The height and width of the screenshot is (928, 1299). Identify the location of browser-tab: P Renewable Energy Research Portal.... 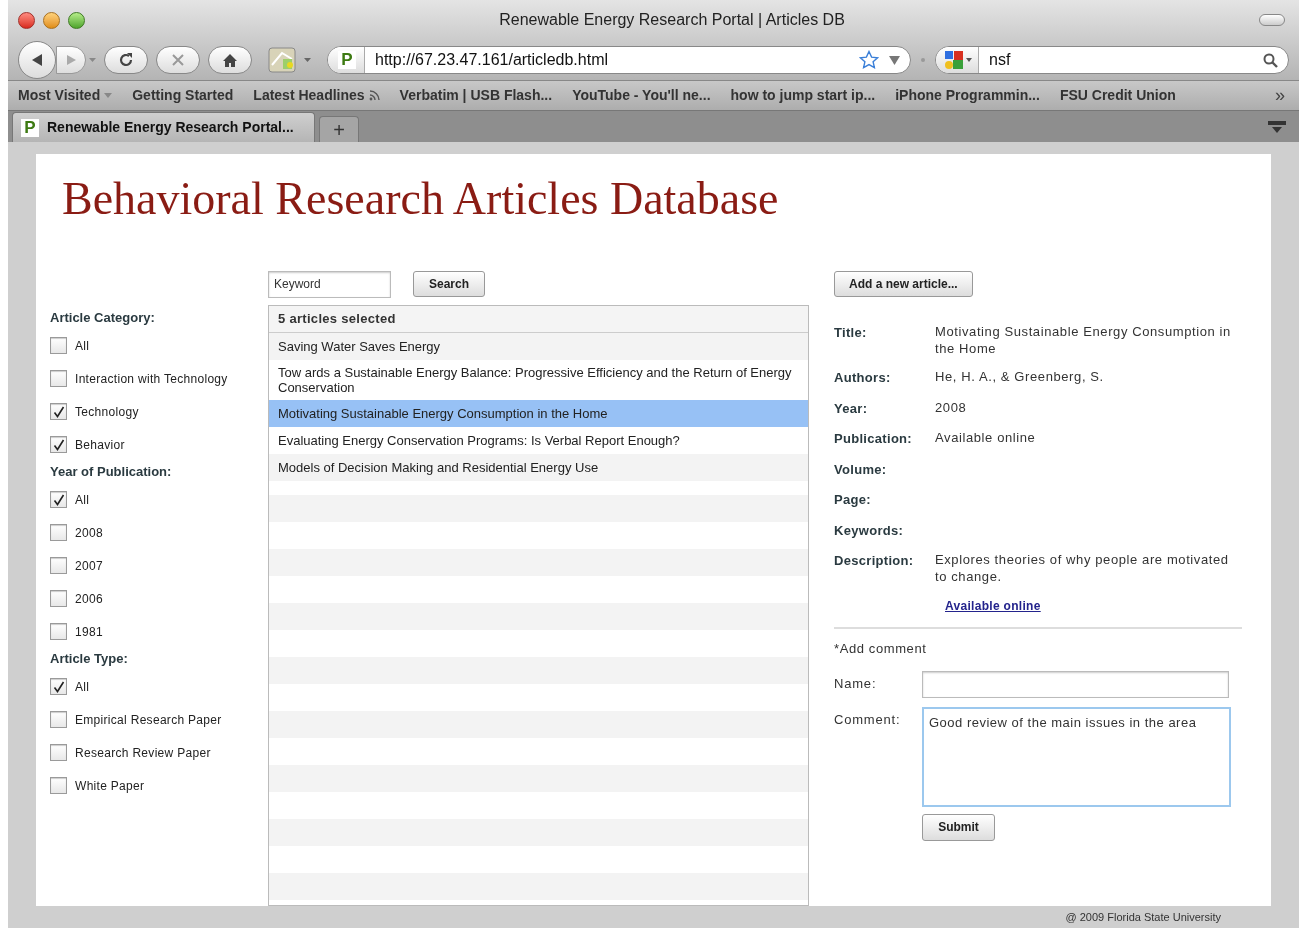
(163, 127).